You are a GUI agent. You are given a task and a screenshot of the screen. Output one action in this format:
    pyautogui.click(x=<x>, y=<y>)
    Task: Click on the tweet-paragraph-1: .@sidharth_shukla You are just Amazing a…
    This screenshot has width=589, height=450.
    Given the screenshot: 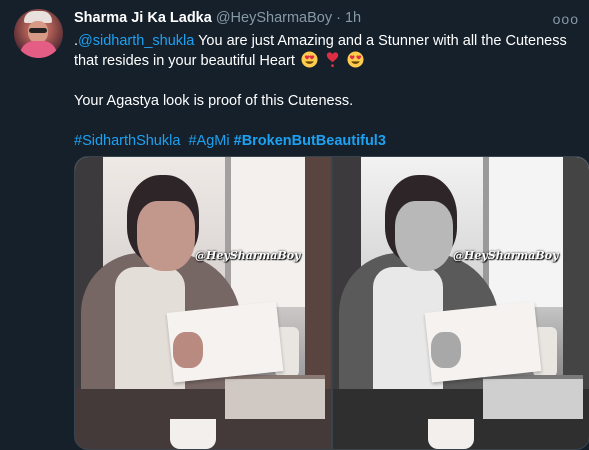 What is the action you would take?
    pyautogui.click(x=326, y=51)
    